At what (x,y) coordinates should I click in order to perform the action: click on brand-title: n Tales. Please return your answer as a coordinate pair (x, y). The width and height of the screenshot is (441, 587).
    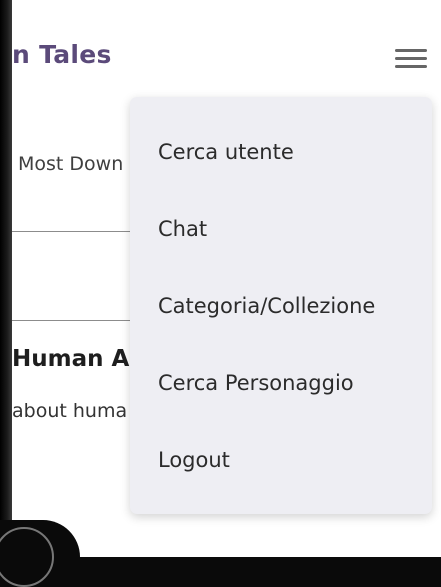
    Looking at the image, I should click on (62, 54).